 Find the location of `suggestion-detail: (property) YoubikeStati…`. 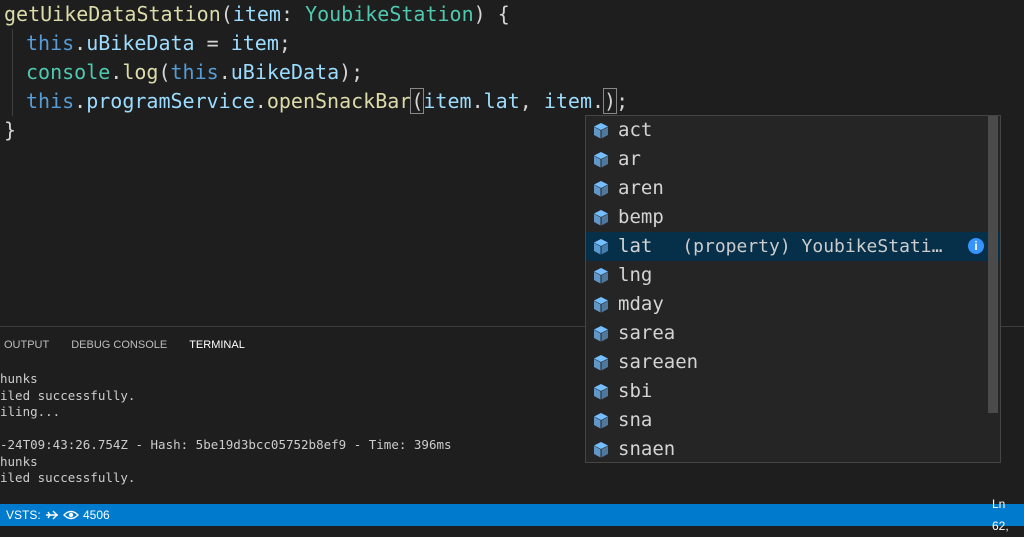

suggestion-detail: (property) YoubikeStati… is located at coordinates (812, 246).